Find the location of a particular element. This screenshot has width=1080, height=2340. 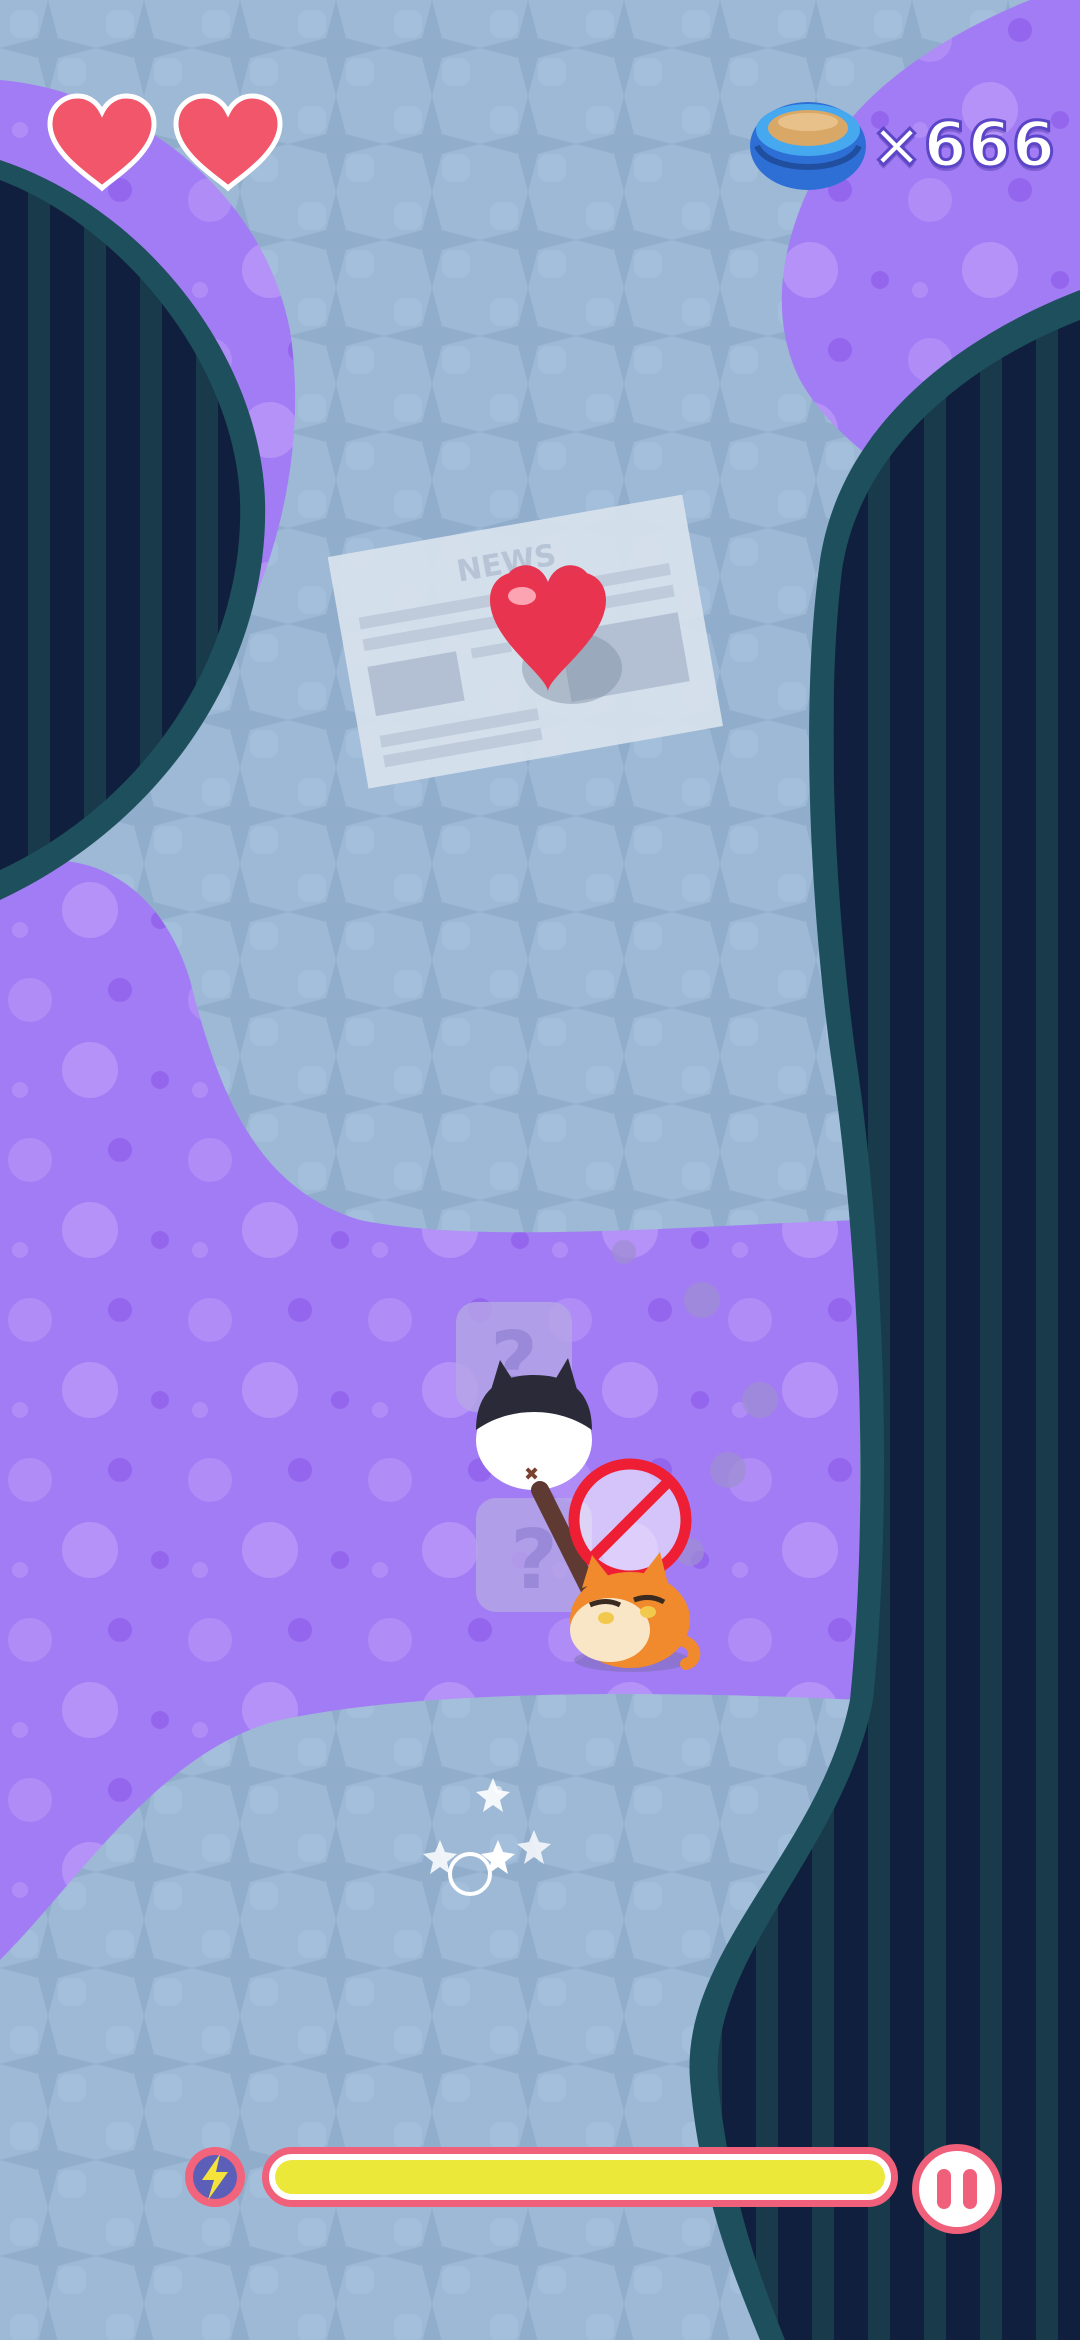

lives-display is located at coordinates (165, 143).